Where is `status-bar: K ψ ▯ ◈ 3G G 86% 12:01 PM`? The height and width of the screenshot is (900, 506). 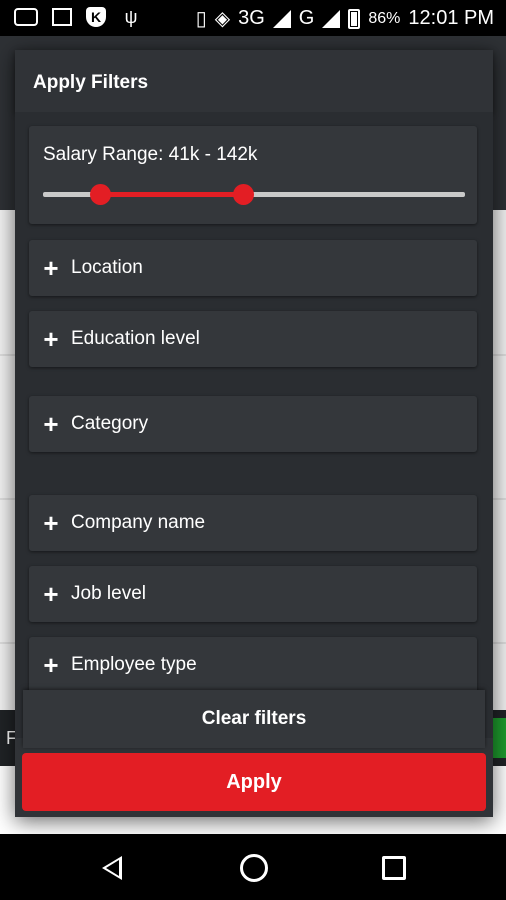 status-bar: K ψ ▯ ◈ 3G G 86% 12:01 PM is located at coordinates (253, 18).